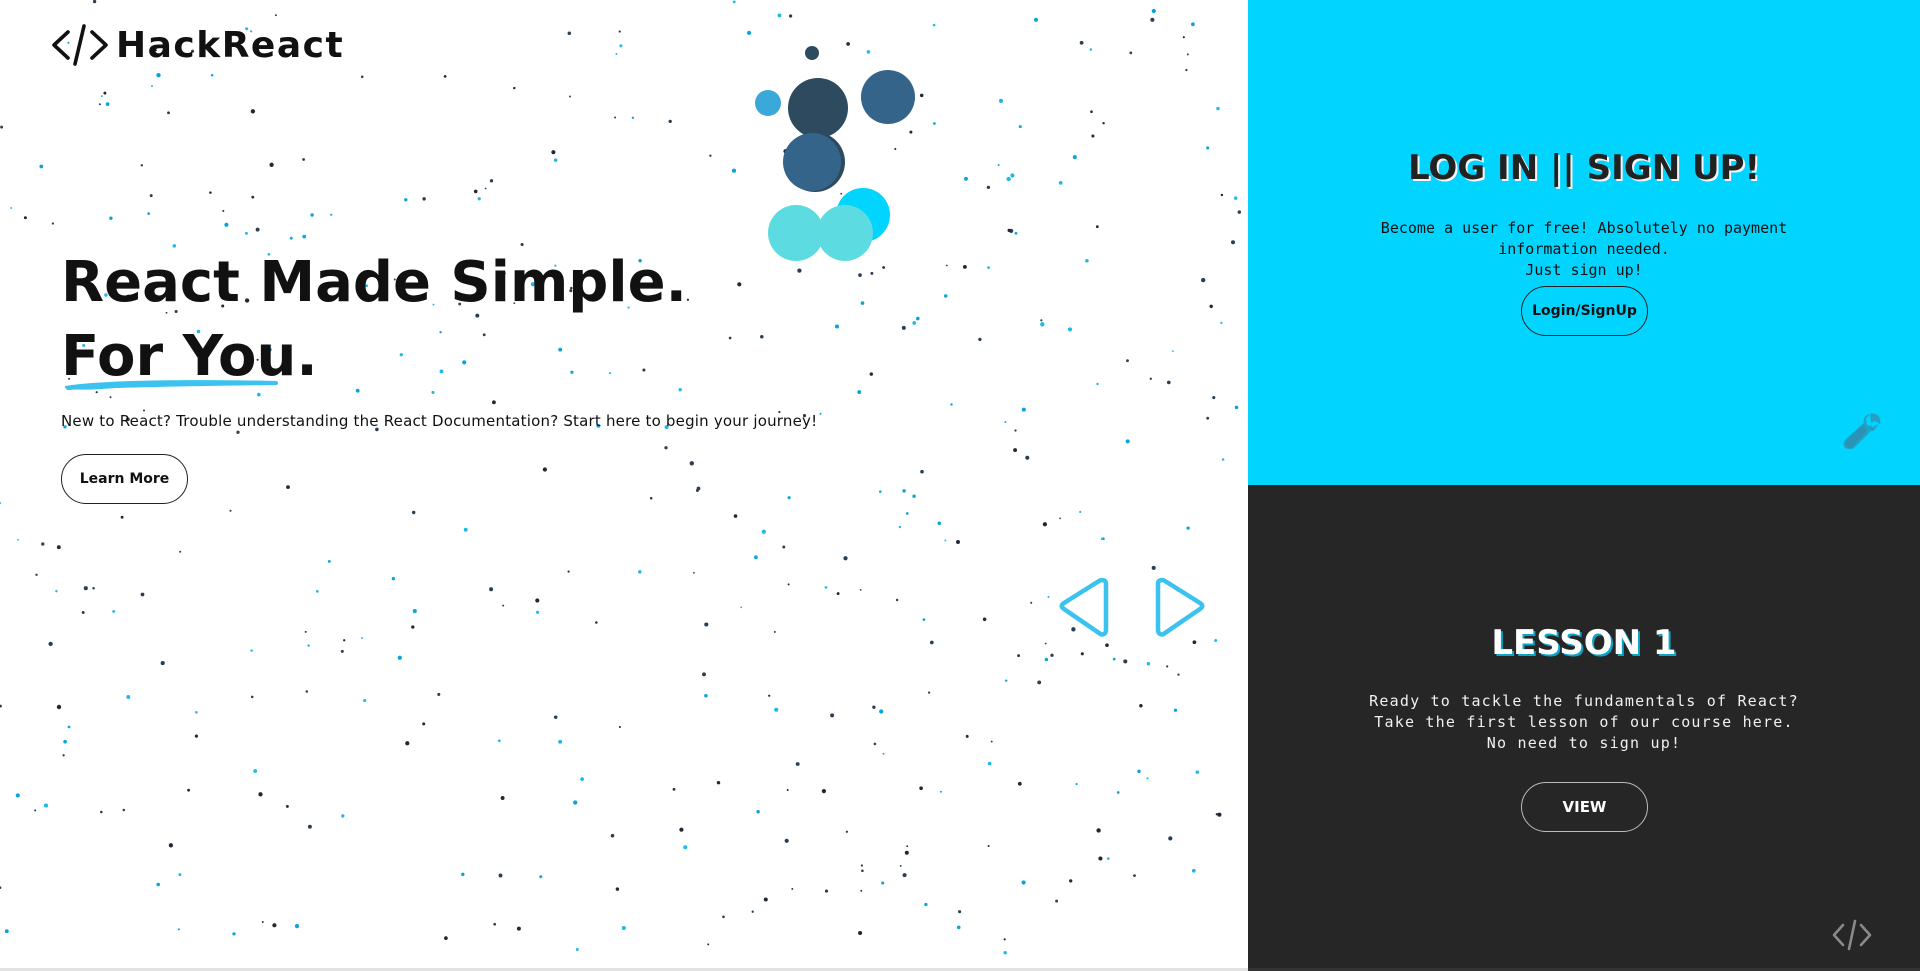 The image size is (1920, 971). What do you see at coordinates (1180, 607) in the screenshot?
I see `chevron-right-icon` at bounding box center [1180, 607].